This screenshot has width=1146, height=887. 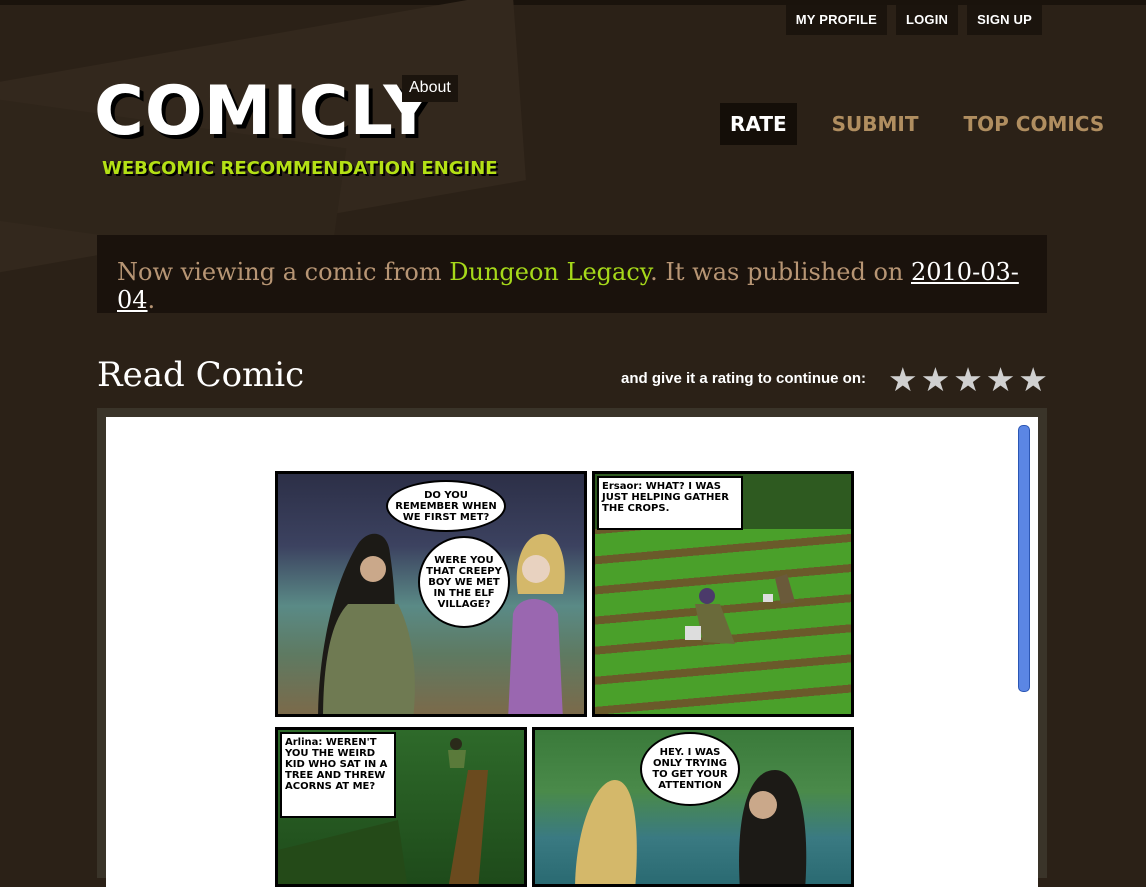 I want to click on star-4-icon: ★, so click(x=1001, y=379).